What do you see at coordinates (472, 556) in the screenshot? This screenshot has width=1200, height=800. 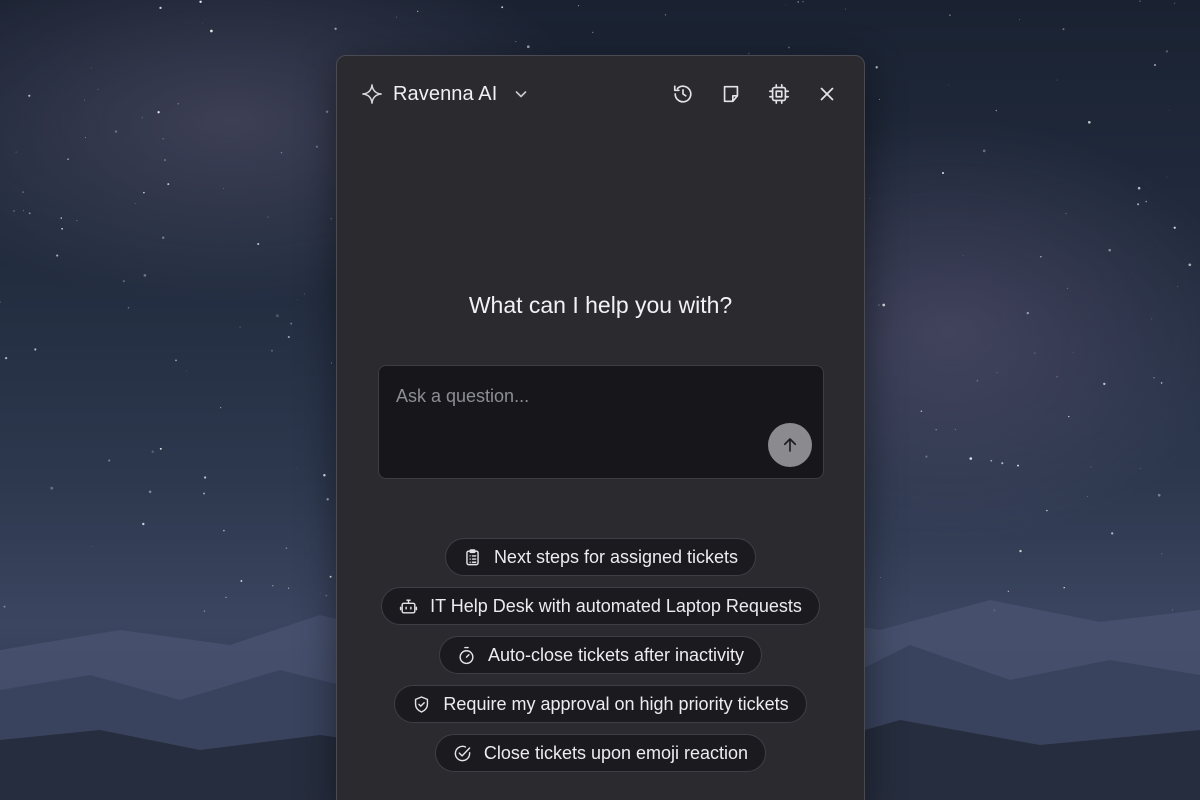 I see `clipboard-list-icon` at bounding box center [472, 556].